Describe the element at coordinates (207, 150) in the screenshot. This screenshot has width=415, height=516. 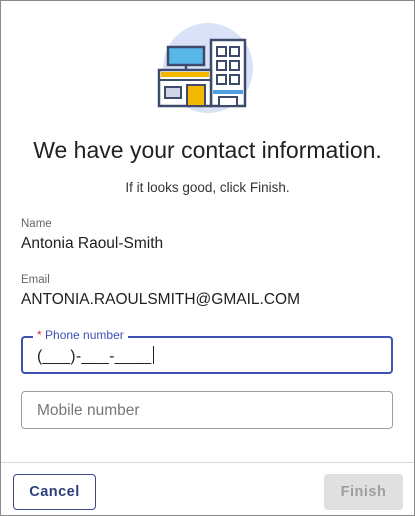
I see `dialog-title: We have your contact information.` at that location.